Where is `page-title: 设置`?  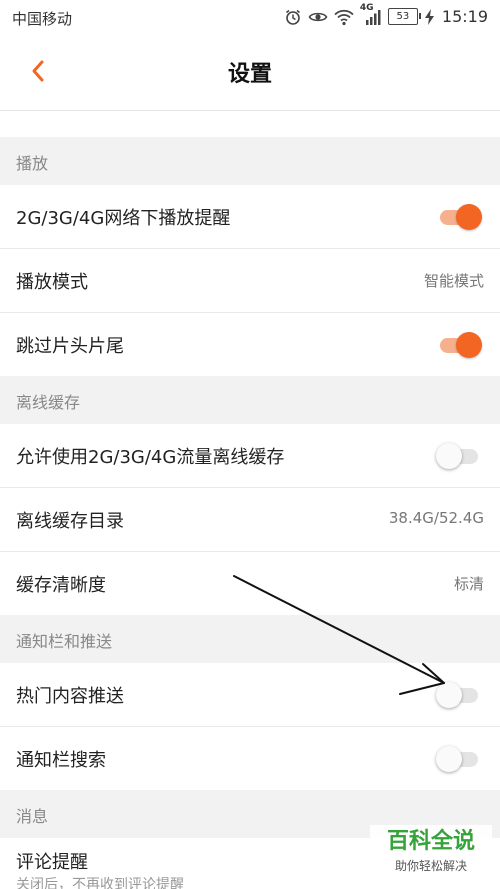
page-title: 设置 is located at coordinates (249, 74).